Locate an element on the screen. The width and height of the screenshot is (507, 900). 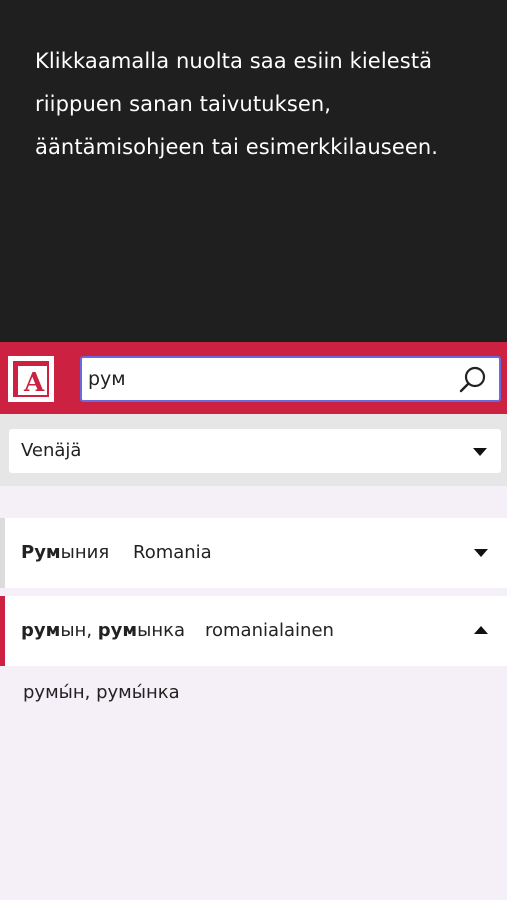
result-word: Румыния is located at coordinates (65, 552).